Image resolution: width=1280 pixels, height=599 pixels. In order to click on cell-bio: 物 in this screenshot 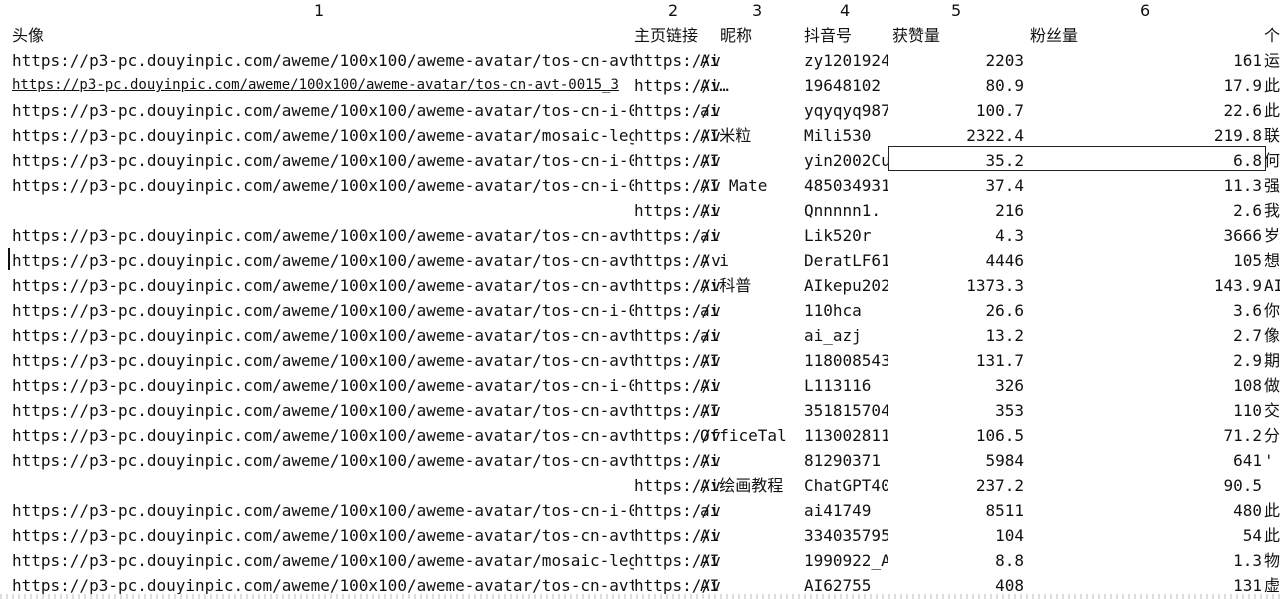, I will do `click(1272, 560)`.